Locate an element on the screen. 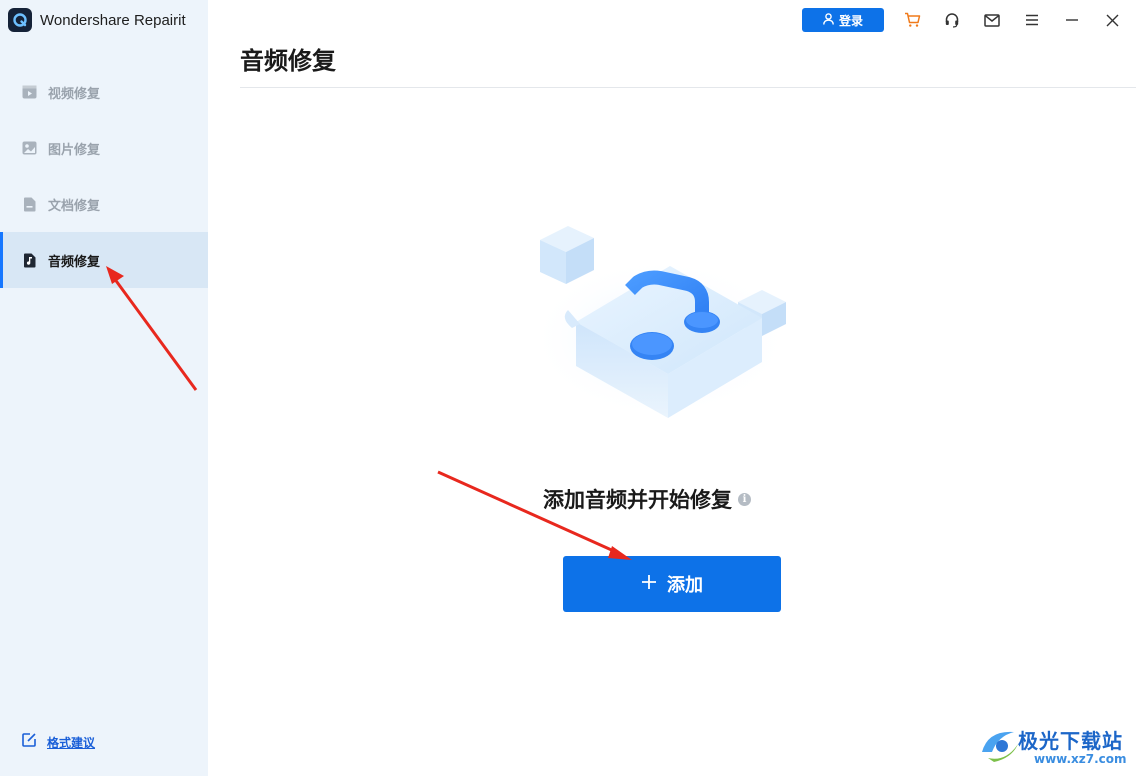 This screenshot has width=1136, height=776. music-note-icon is located at coordinates (29, 260).